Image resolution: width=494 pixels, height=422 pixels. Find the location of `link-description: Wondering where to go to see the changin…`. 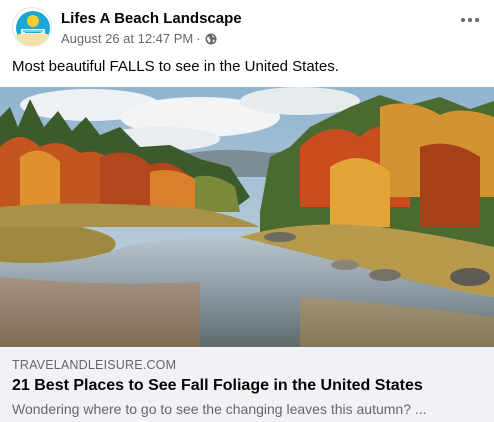

link-description: Wondering where to go to see the changin… is located at coordinates (219, 409).